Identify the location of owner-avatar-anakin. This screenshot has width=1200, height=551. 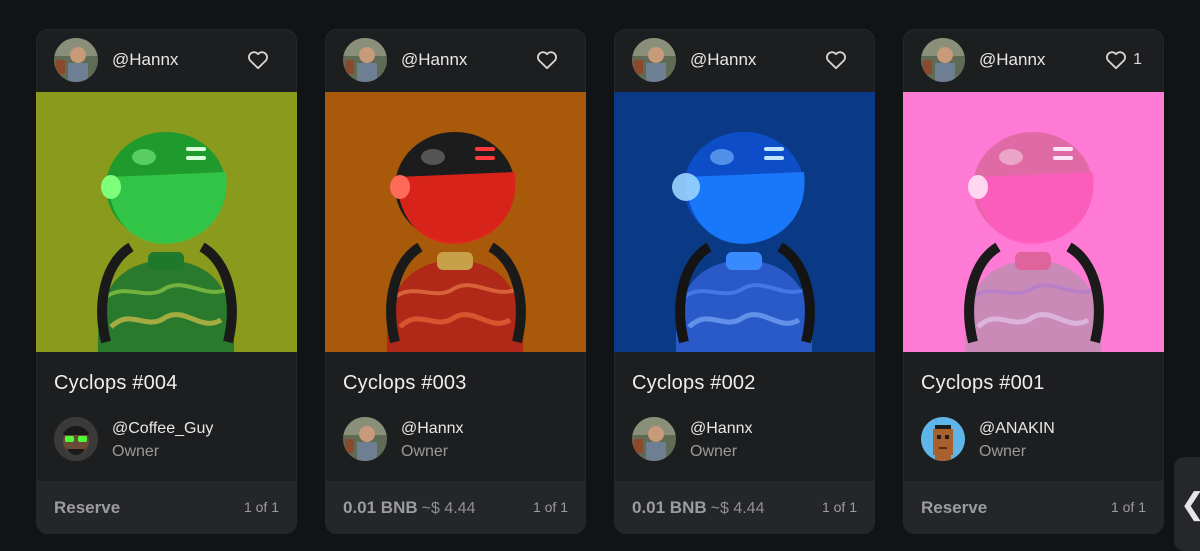
(943, 439).